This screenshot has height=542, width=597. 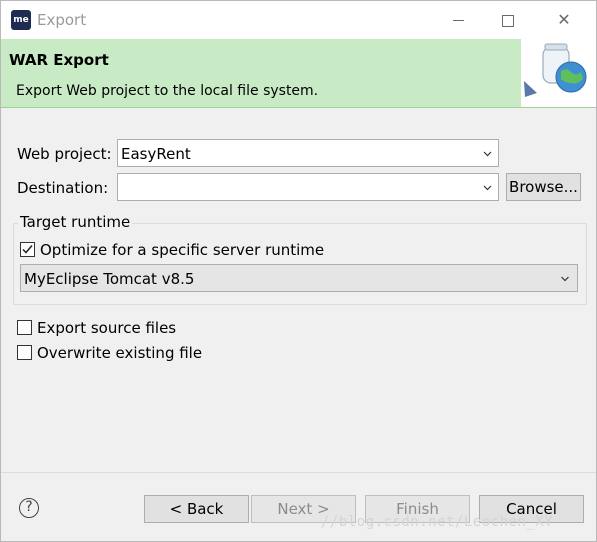 I want to click on export-source-label: Export source files, so click(x=106, y=328).